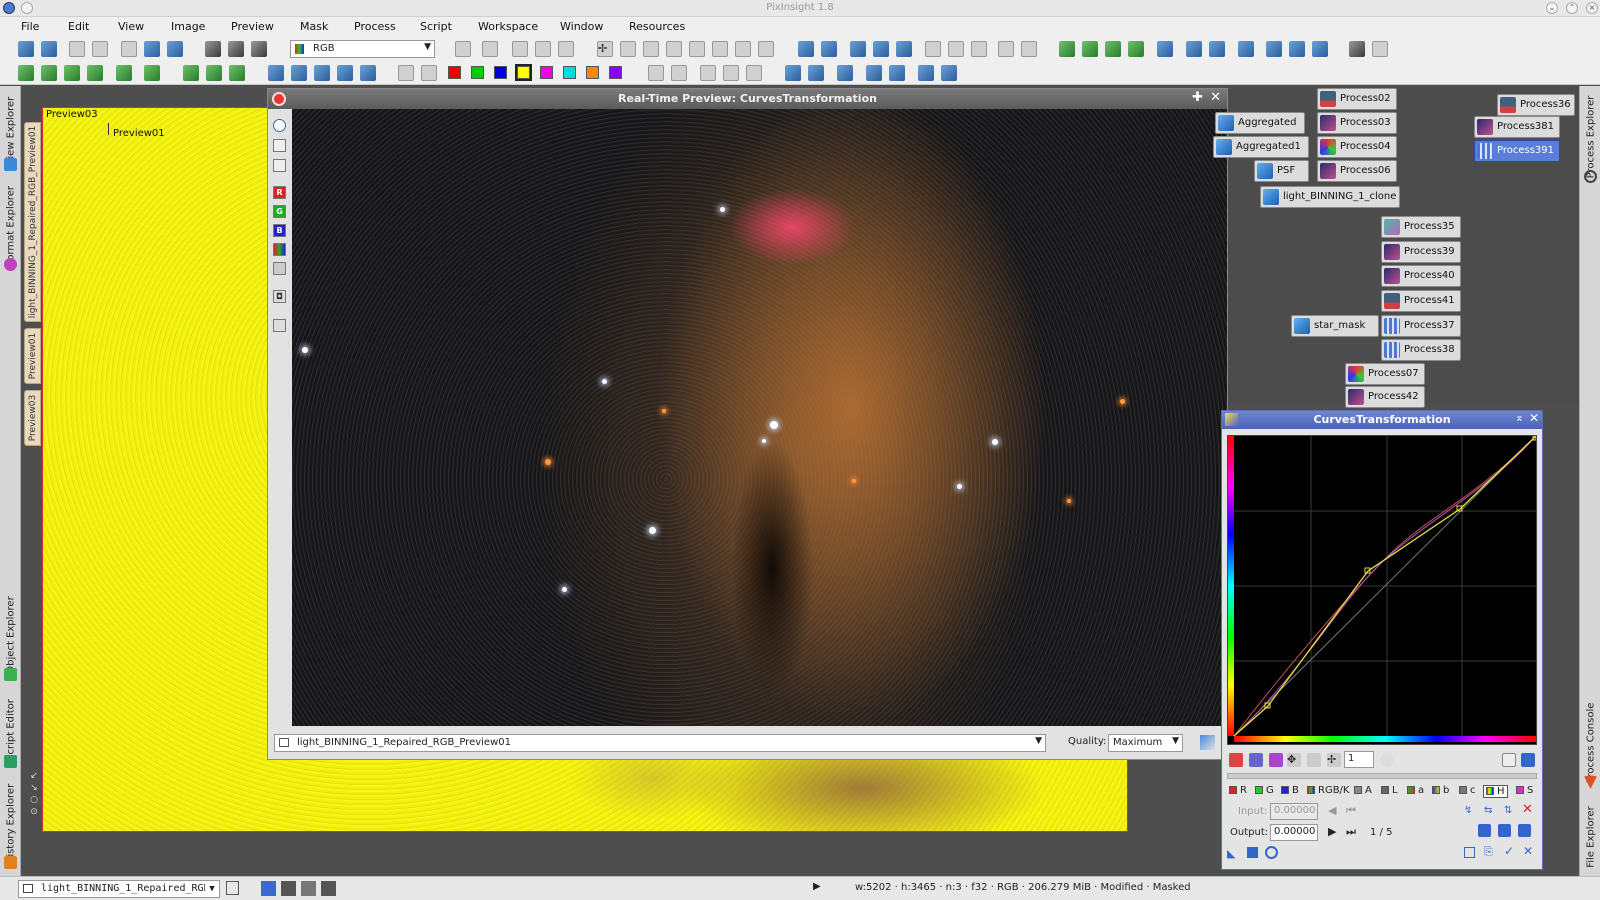 Image resolution: width=1600 pixels, height=900 pixels. What do you see at coordinates (131, 26) in the screenshot?
I see `menu-view: View` at bounding box center [131, 26].